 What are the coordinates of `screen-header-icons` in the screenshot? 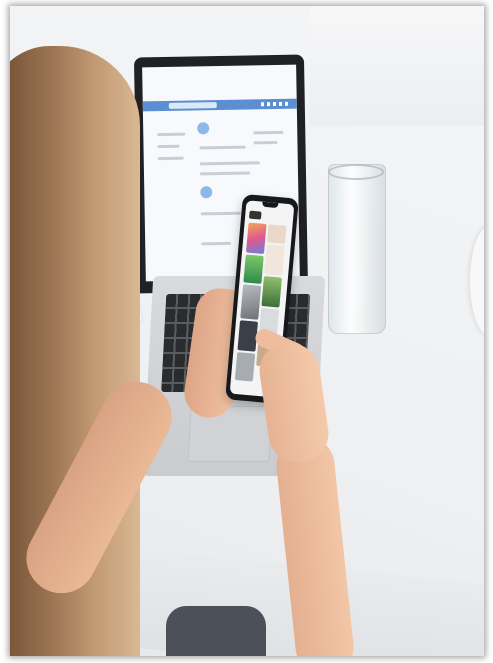 It's located at (275, 104).